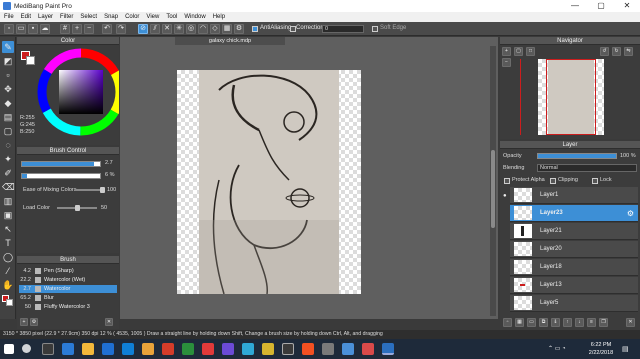  What do you see at coordinates (507, 181) in the screenshot?
I see `protect-alpha-checkbox` at bounding box center [507, 181].